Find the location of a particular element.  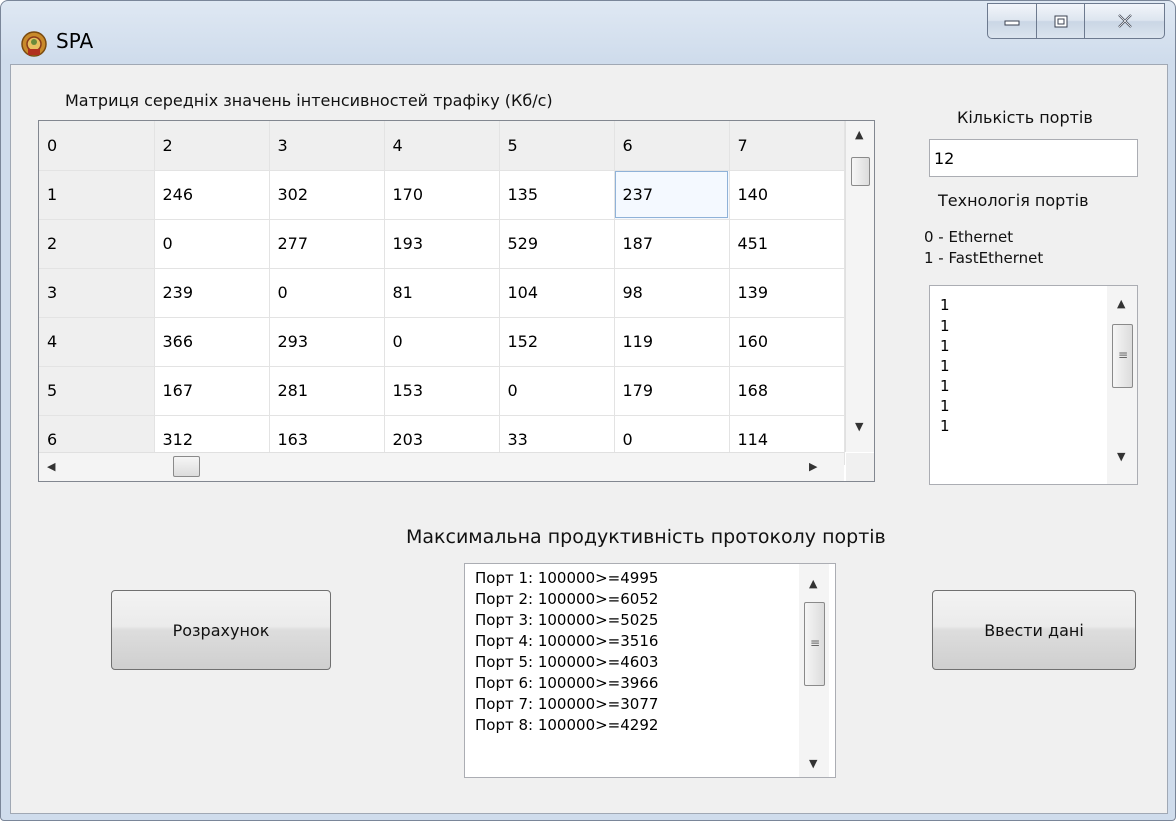

table-cell: 302 is located at coordinates (327, 195).